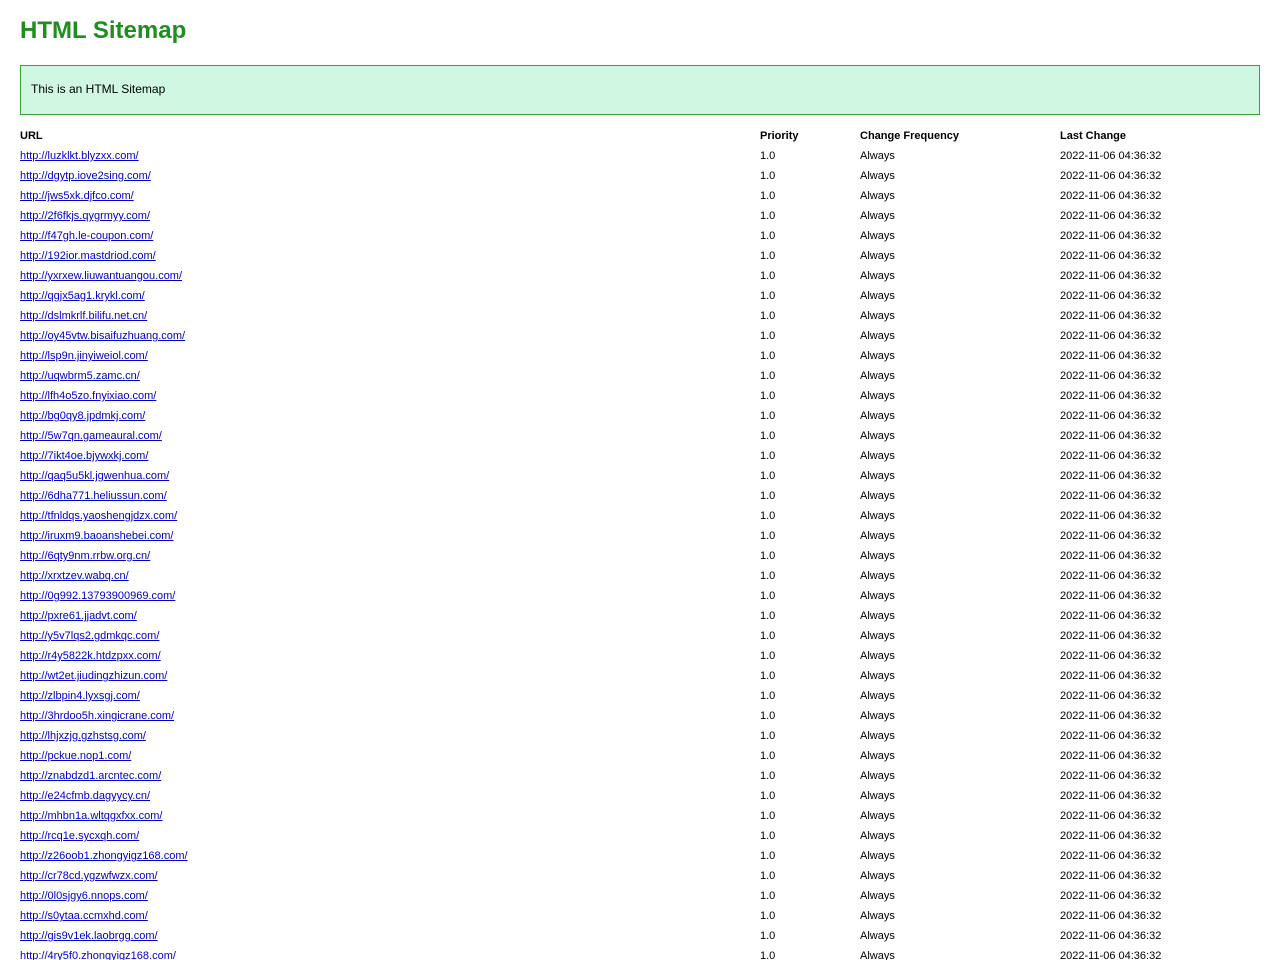 The width and height of the screenshot is (1280, 960). I want to click on url-link: http://lsp9n.jinyiweiol.com/, so click(84, 356).